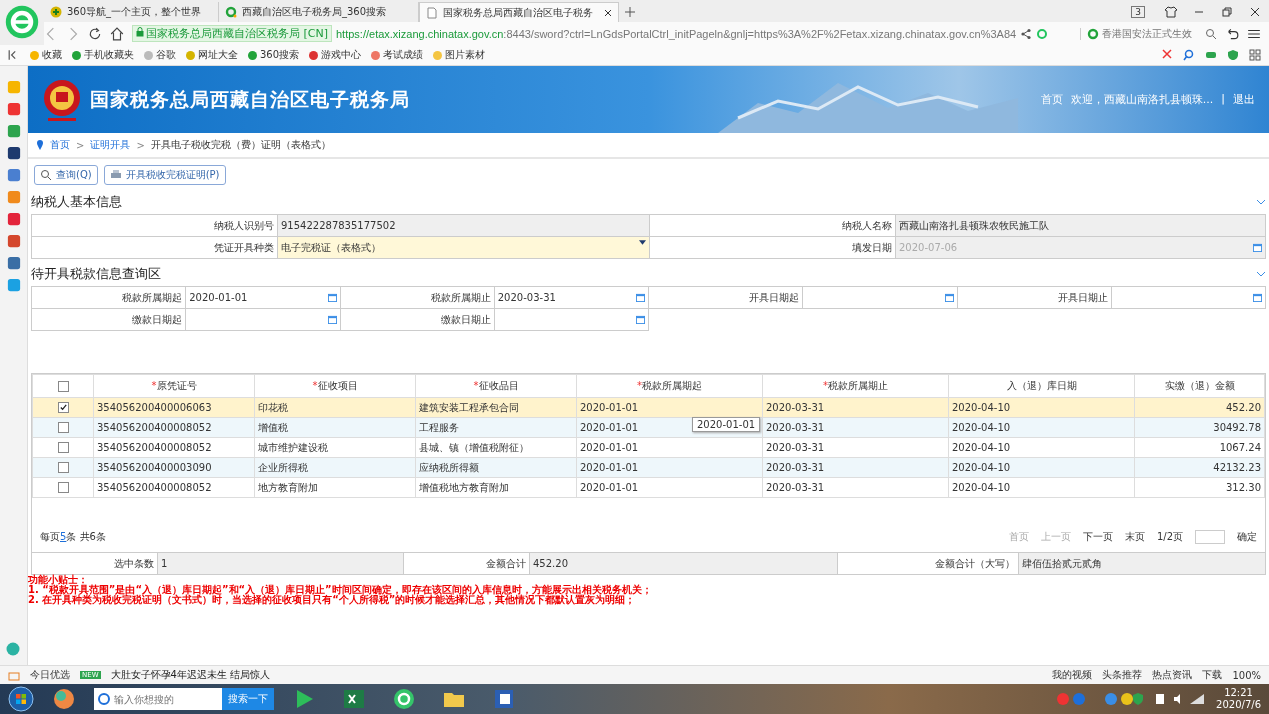  Describe the element at coordinates (1093, 33) in the screenshot. I see `search-ring-icon` at that location.